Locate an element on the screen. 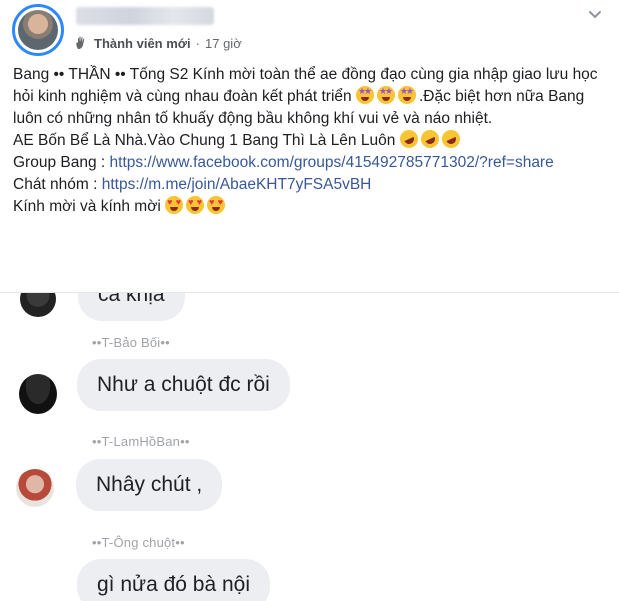 Image resolution: width=619 pixels, height=601 pixels. chat-message-bubble: Như a chuột đc rồi is located at coordinates (183, 385).